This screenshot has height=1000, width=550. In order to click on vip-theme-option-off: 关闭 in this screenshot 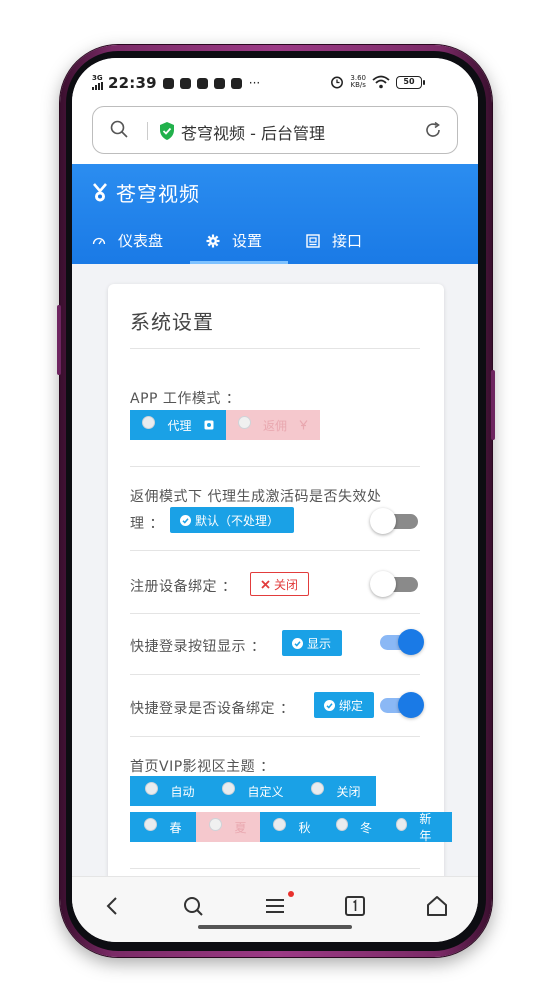, I will do `click(336, 791)`.